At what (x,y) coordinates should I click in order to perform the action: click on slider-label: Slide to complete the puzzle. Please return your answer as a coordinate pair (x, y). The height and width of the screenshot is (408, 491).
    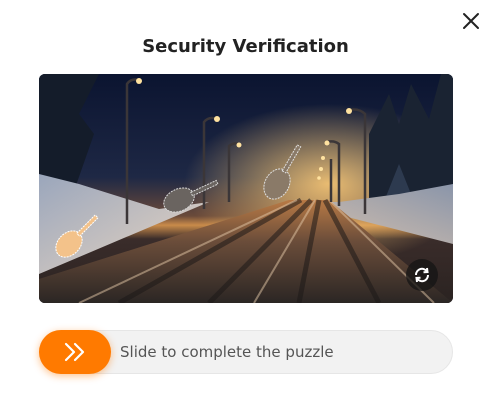
    Looking at the image, I should click on (227, 352).